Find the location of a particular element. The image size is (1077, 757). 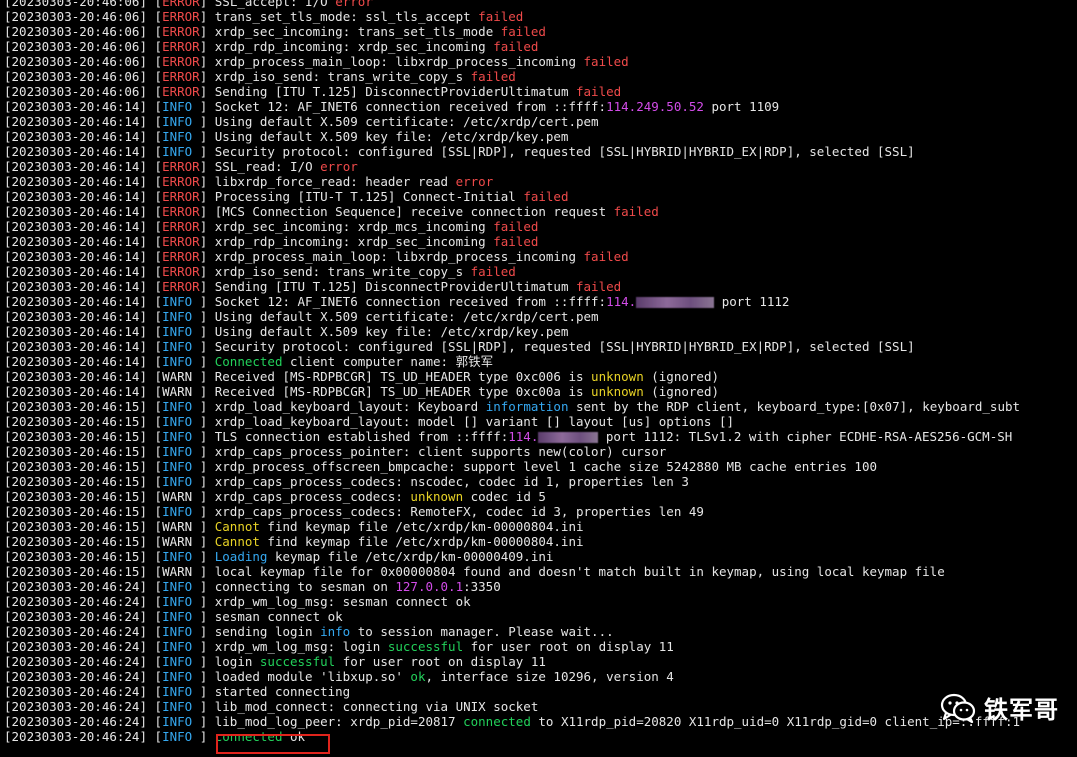

log-text: trans_set_tls_mode: ssl_tls_accept is located at coordinates (346, 16).